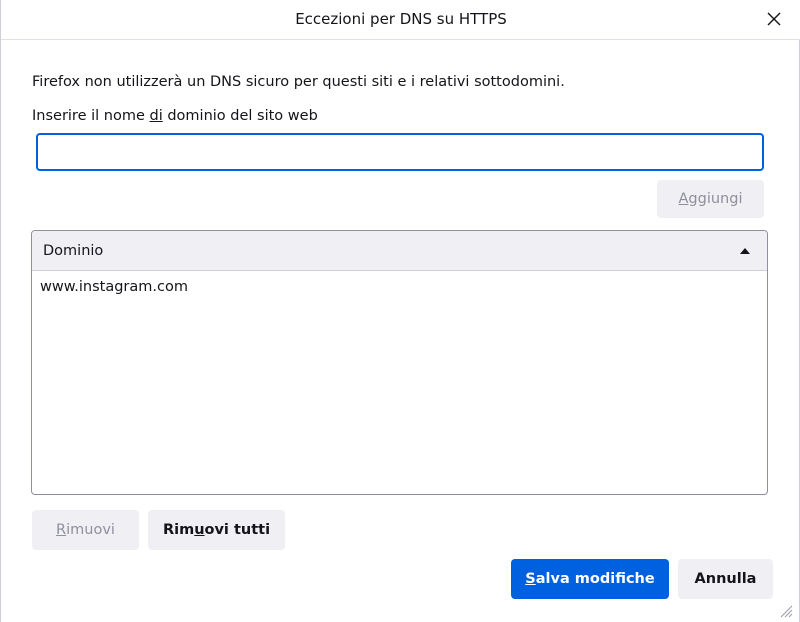  I want to click on domain-input, so click(400, 152).